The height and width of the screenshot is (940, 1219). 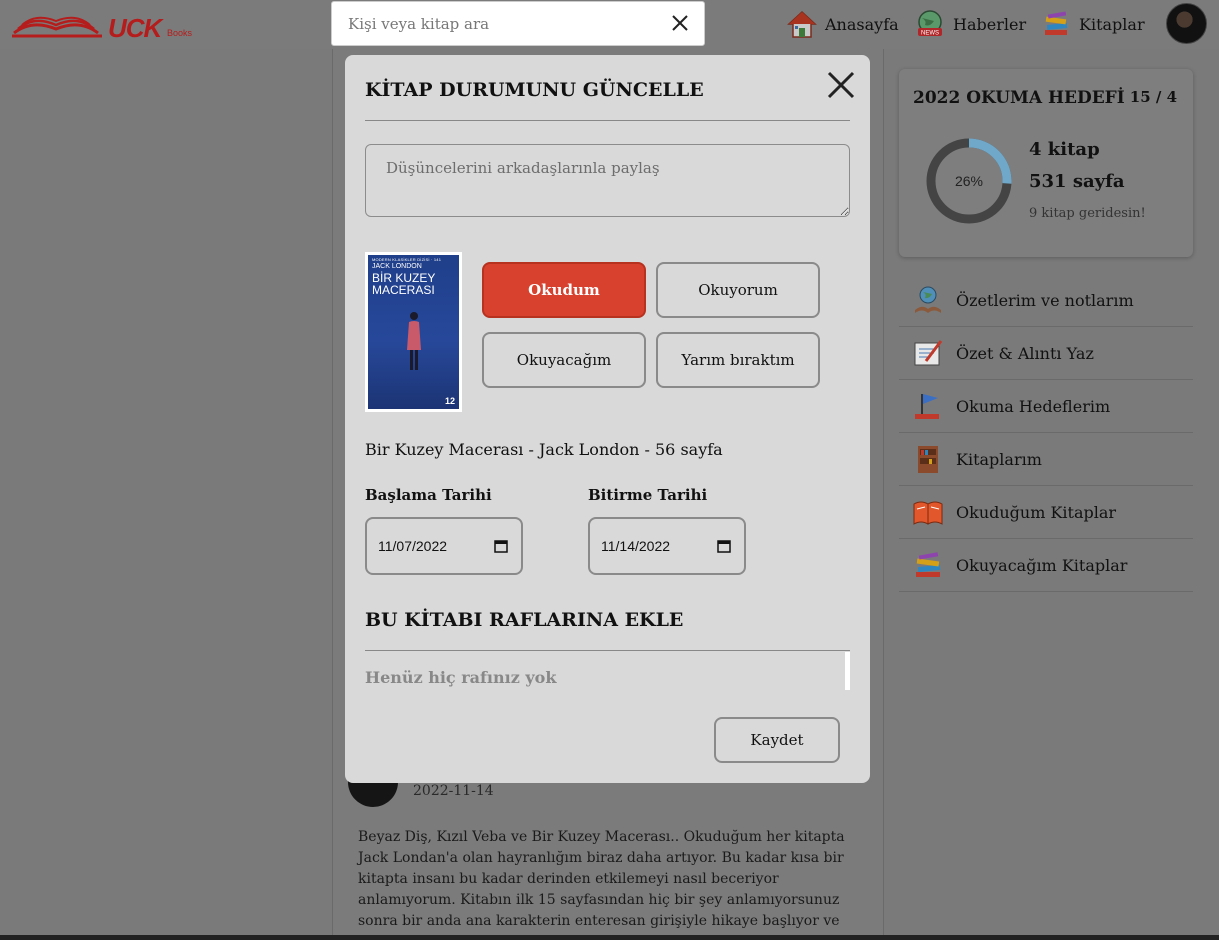 What do you see at coordinates (927, 406) in the screenshot?
I see `flag-book-icon` at bounding box center [927, 406].